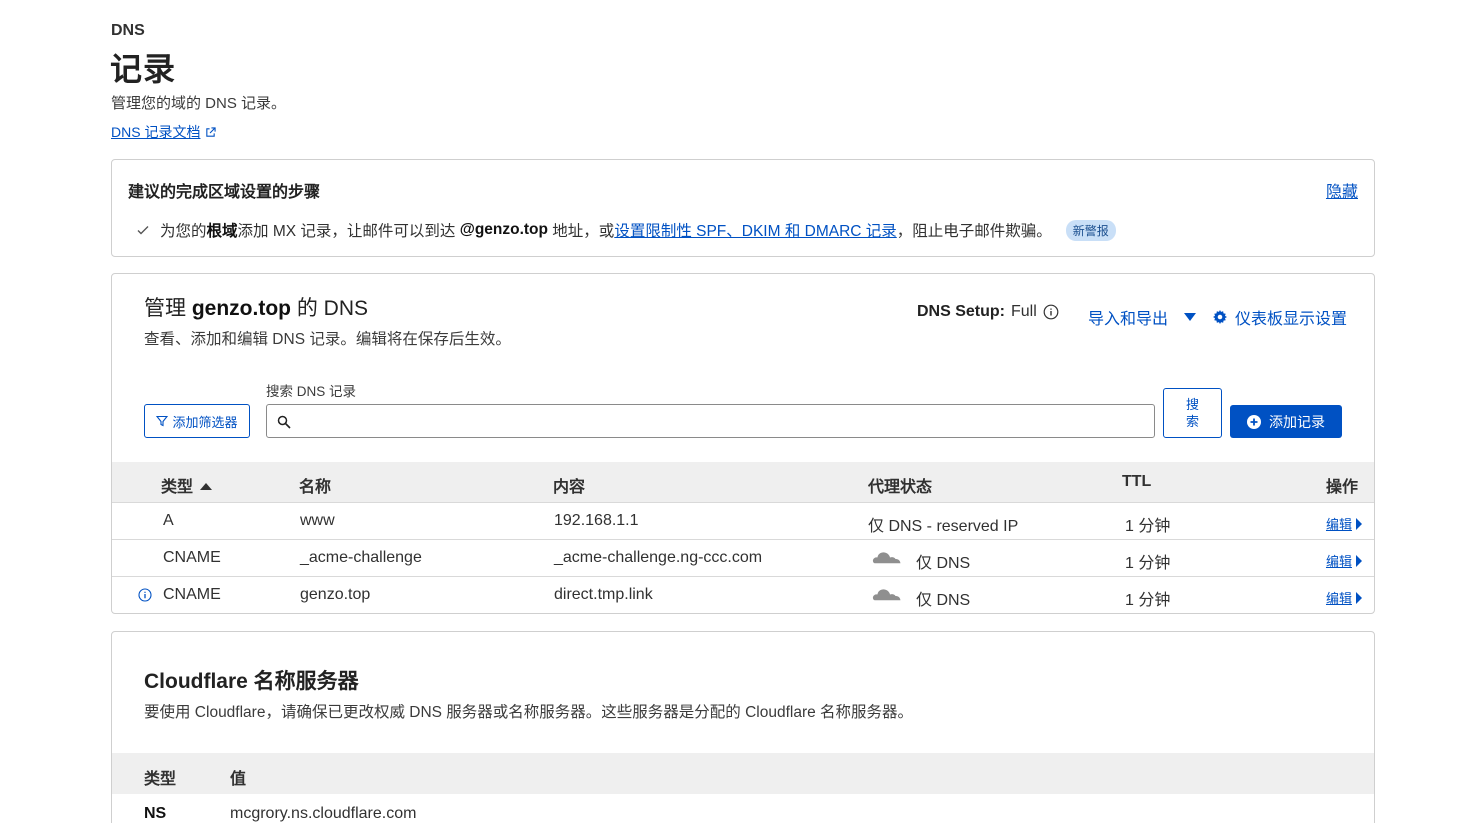 The width and height of the screenshot is (1482, 823). What do you see at coordinates (1024, 311) in the screenshot?
I see `dns-setup-value: Full` at bounding box center [1024, 311].